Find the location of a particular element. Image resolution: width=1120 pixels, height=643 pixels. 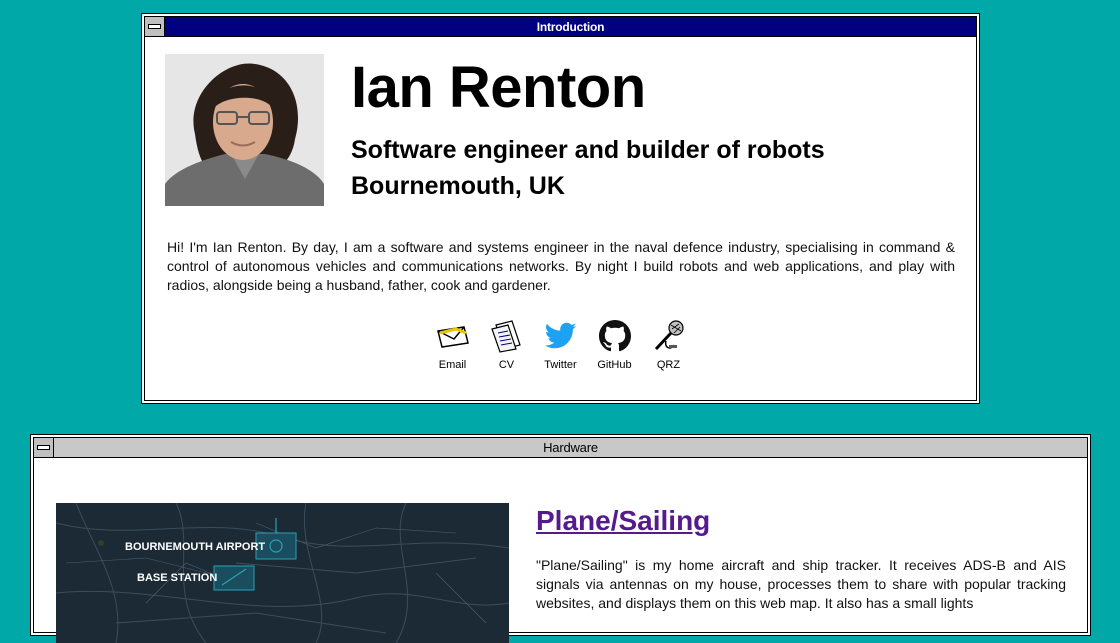

email-icon is located at coordinates (453, 336).